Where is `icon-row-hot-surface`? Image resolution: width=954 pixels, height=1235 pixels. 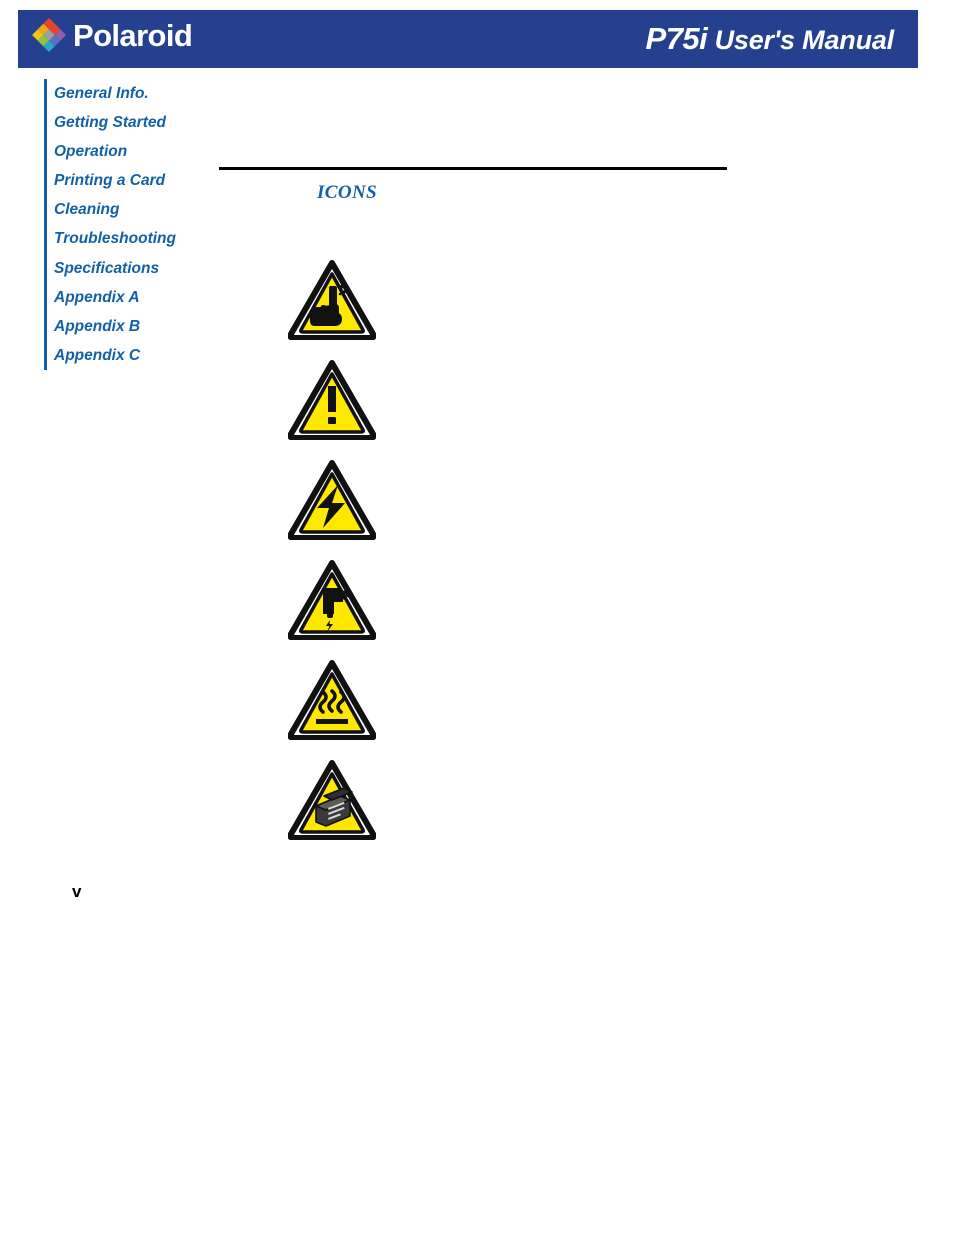 icon-row-hot-surface is located at coordinates (348, 708).